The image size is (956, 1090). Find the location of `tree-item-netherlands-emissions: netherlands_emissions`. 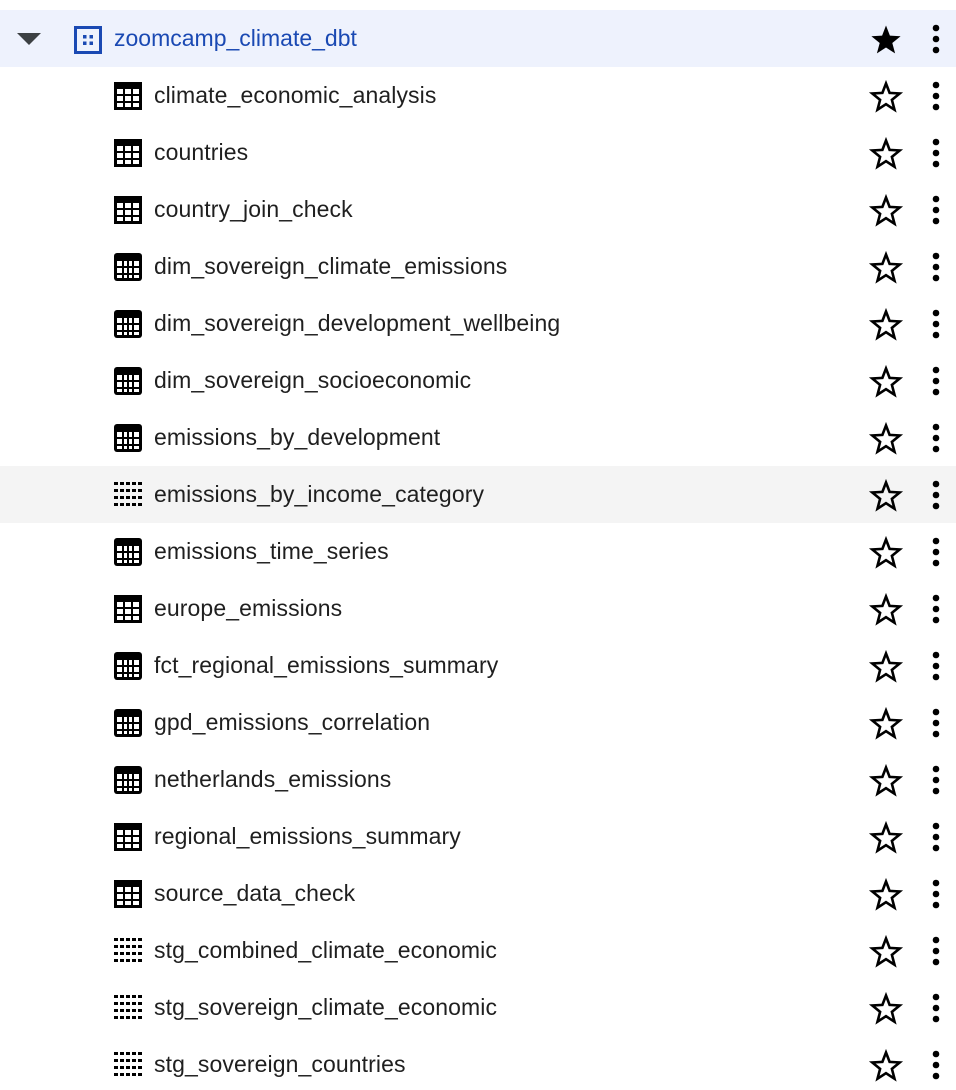

tree-item-netherlands-emissions: netherlands_emissions is located at coordinates (478, 779).